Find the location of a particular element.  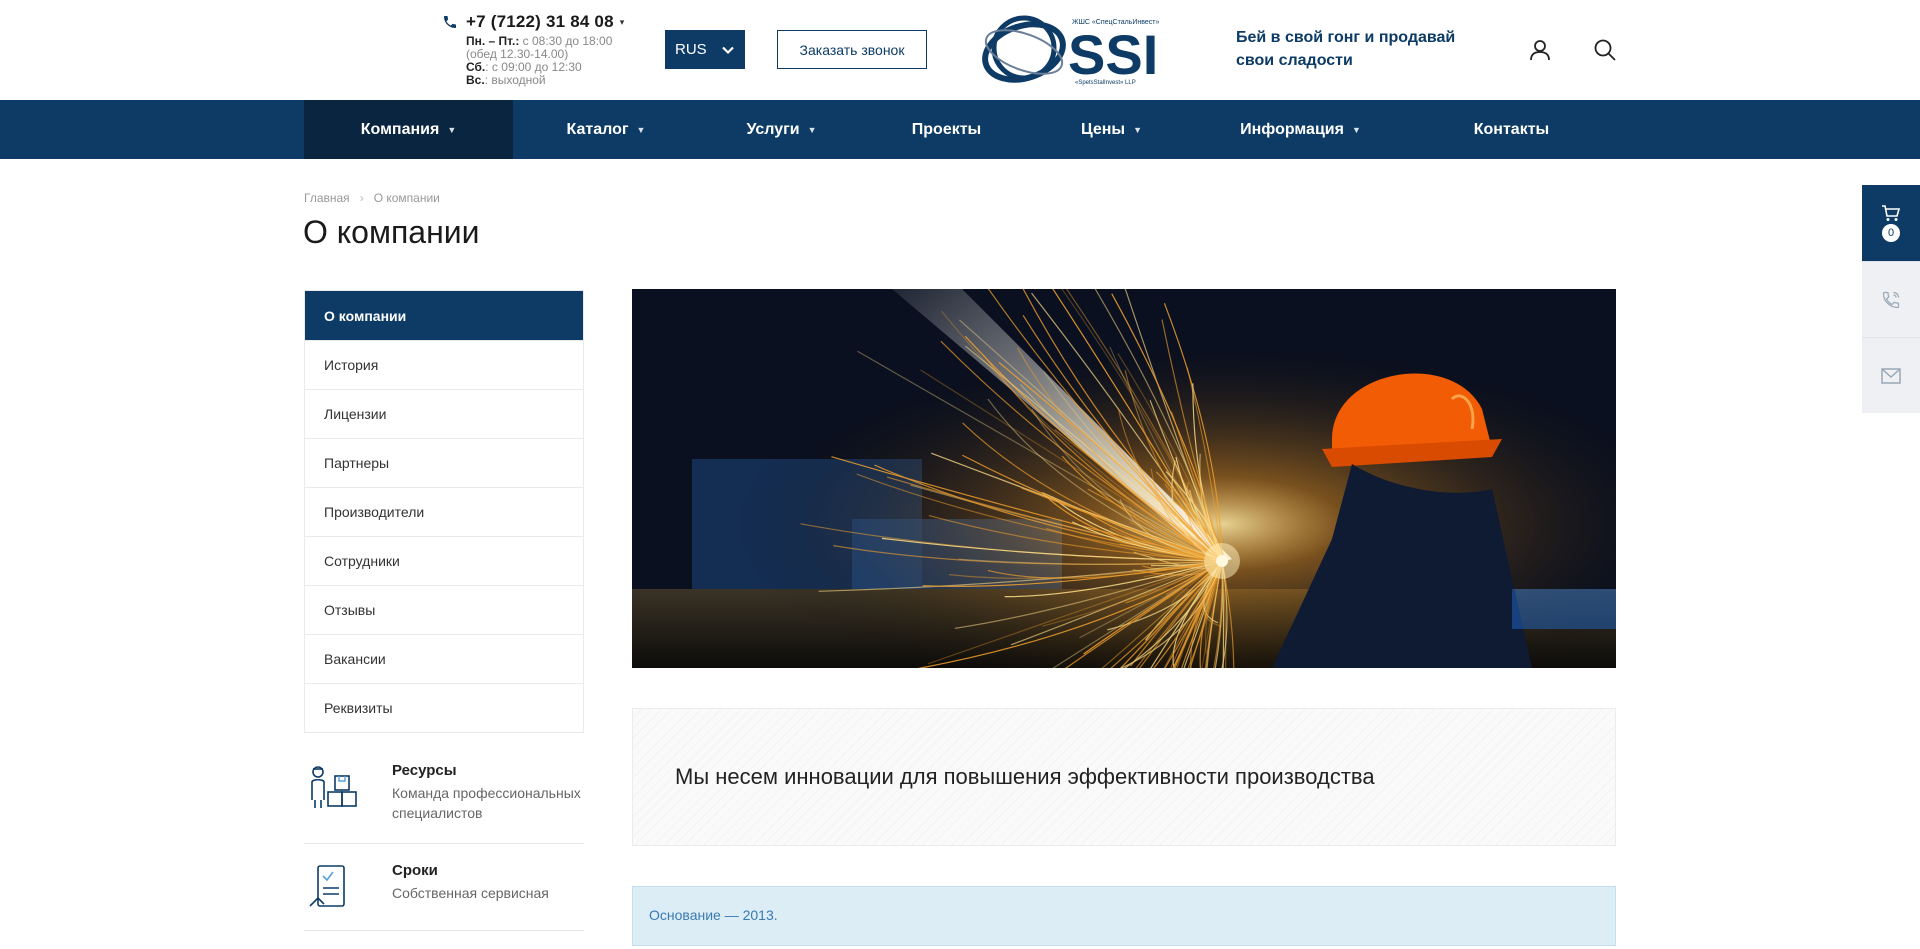

callback-float-button is located at coordinates (1891, 299).